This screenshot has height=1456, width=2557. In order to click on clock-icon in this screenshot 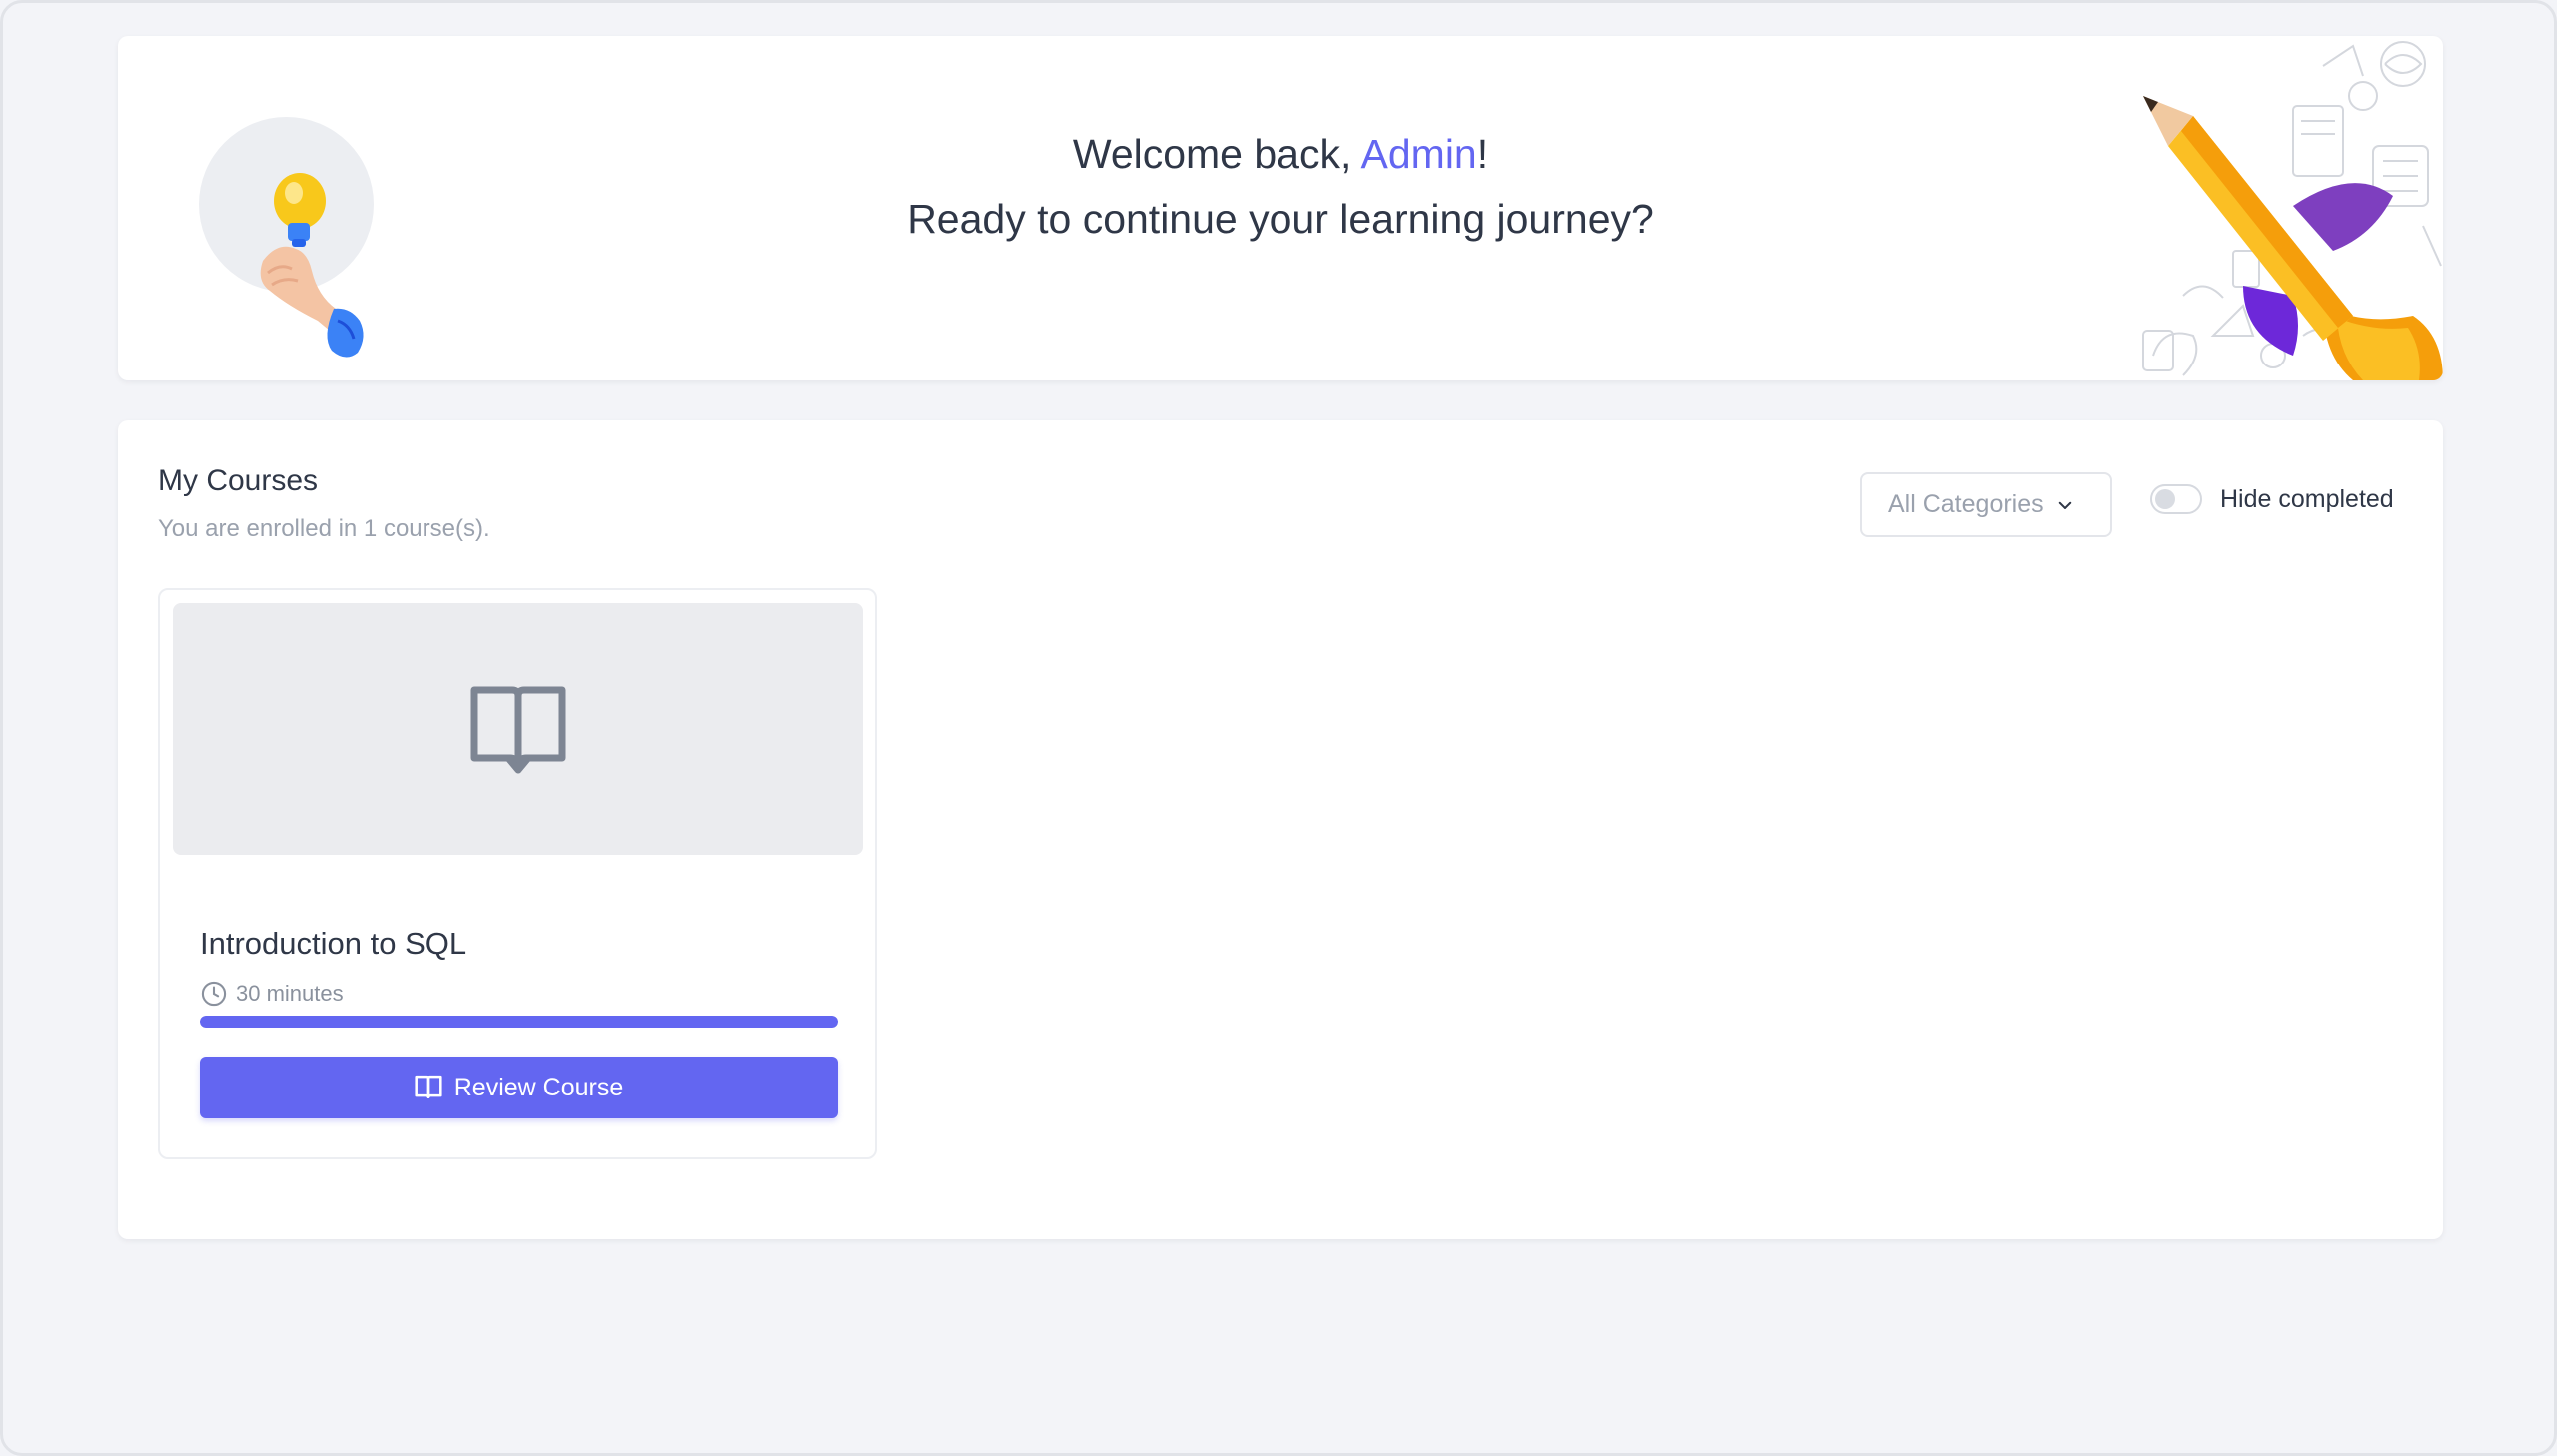, I will do `click(214, 994)`.